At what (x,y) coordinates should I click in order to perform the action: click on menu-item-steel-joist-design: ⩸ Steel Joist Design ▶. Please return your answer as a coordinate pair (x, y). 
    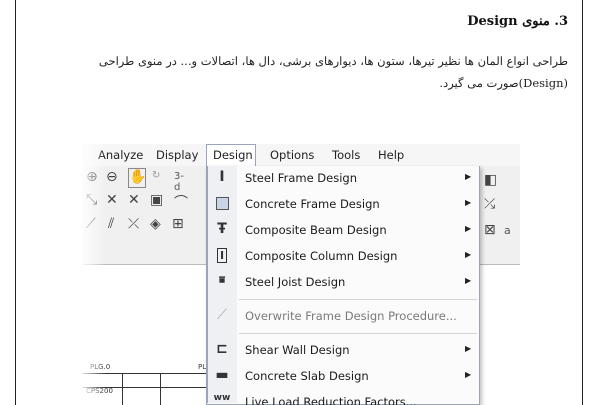
    Looking at the image, I should click on (343, 282).